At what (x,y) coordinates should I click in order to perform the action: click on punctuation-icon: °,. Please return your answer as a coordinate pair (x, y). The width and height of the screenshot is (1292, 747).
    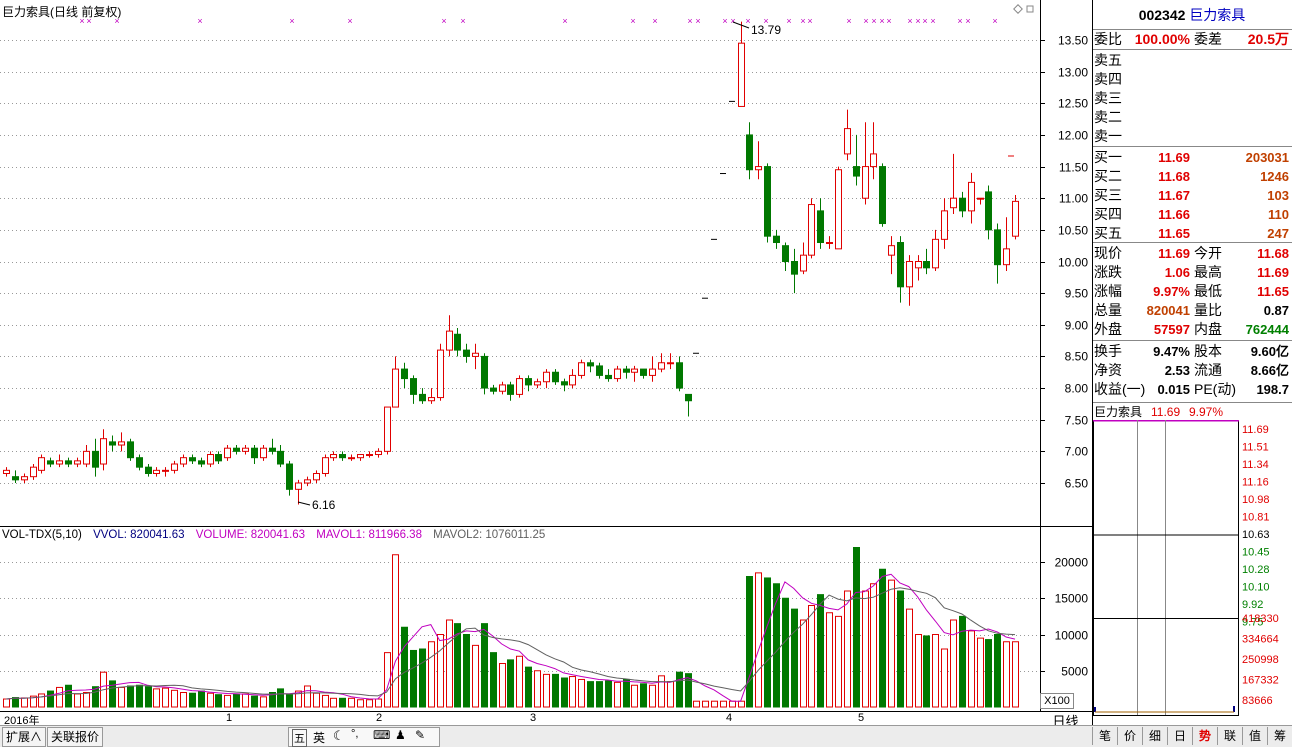
    Looking at the image, I should click on (354, 734).